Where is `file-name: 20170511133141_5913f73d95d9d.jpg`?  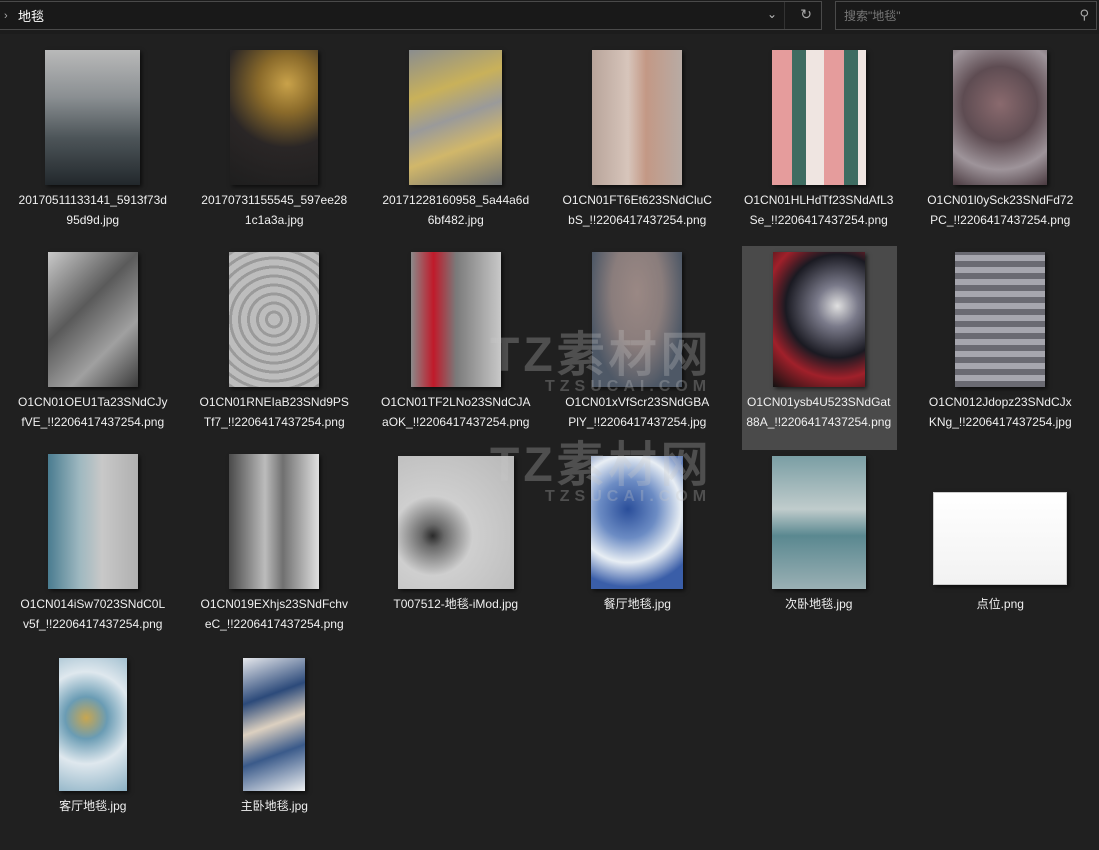
file-name: 20170511133141_5913f73d95d9d.jpg is located at coordinates (93, 210).